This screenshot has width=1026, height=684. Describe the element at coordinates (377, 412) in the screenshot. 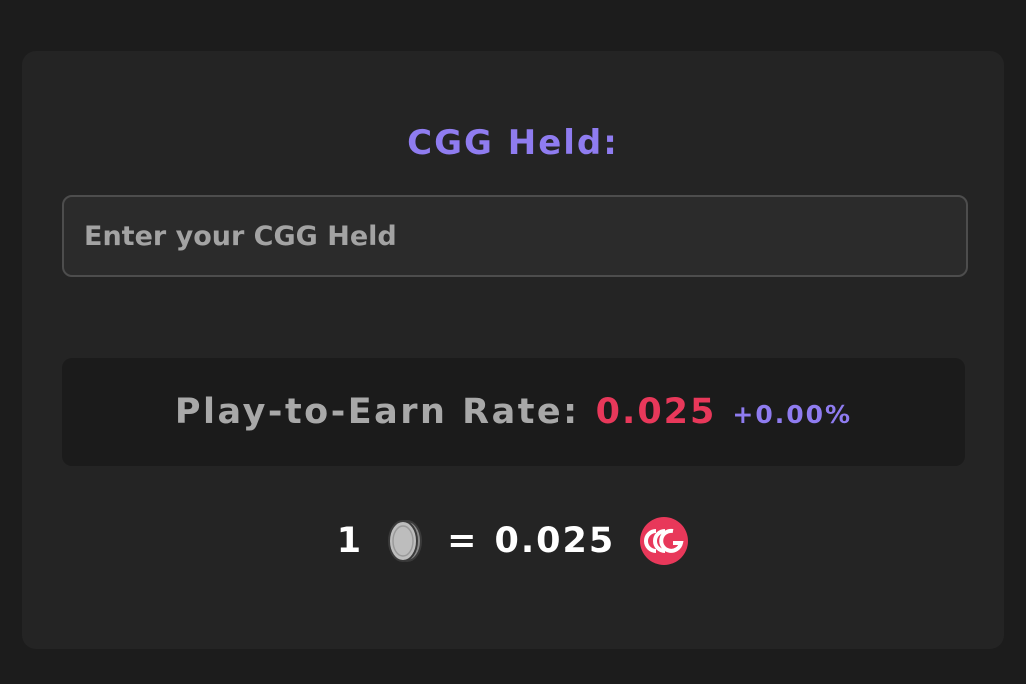

I see `rate-label: Play-to-Earn Rate:` at that location.